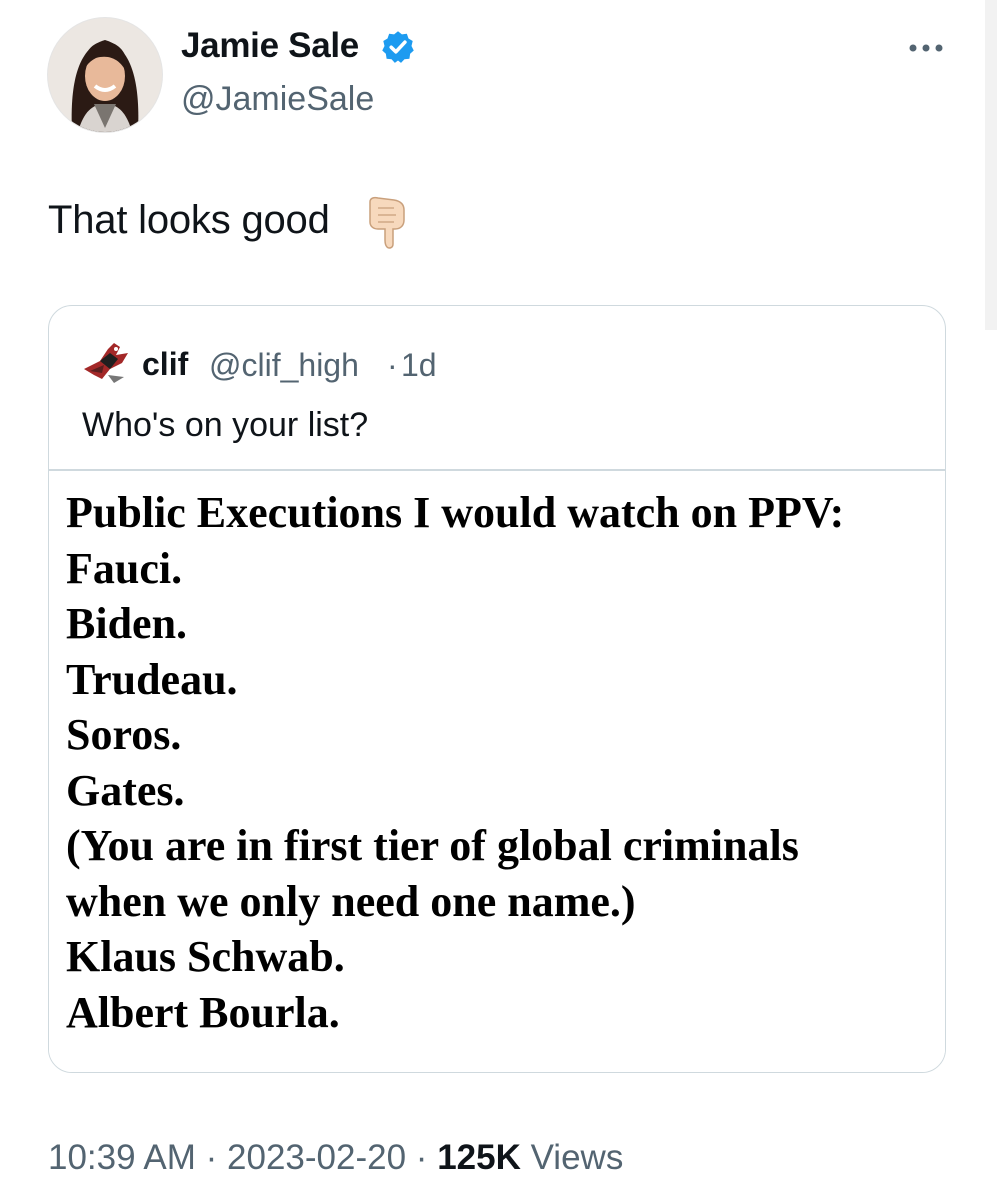  What do you see at coordinates (203, 1012) in the screenshot?
I see `image-text-line: Albert Bourla.` at bounding box center [203, 1012].